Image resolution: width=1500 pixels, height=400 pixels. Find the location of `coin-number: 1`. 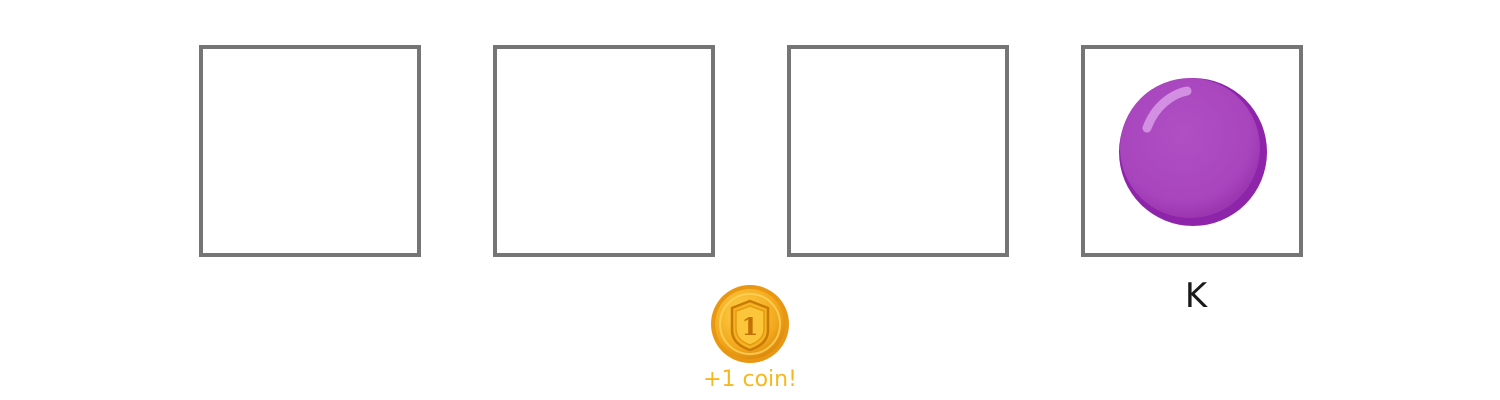

coin-number: 1 is located at coordinates (750, 326).